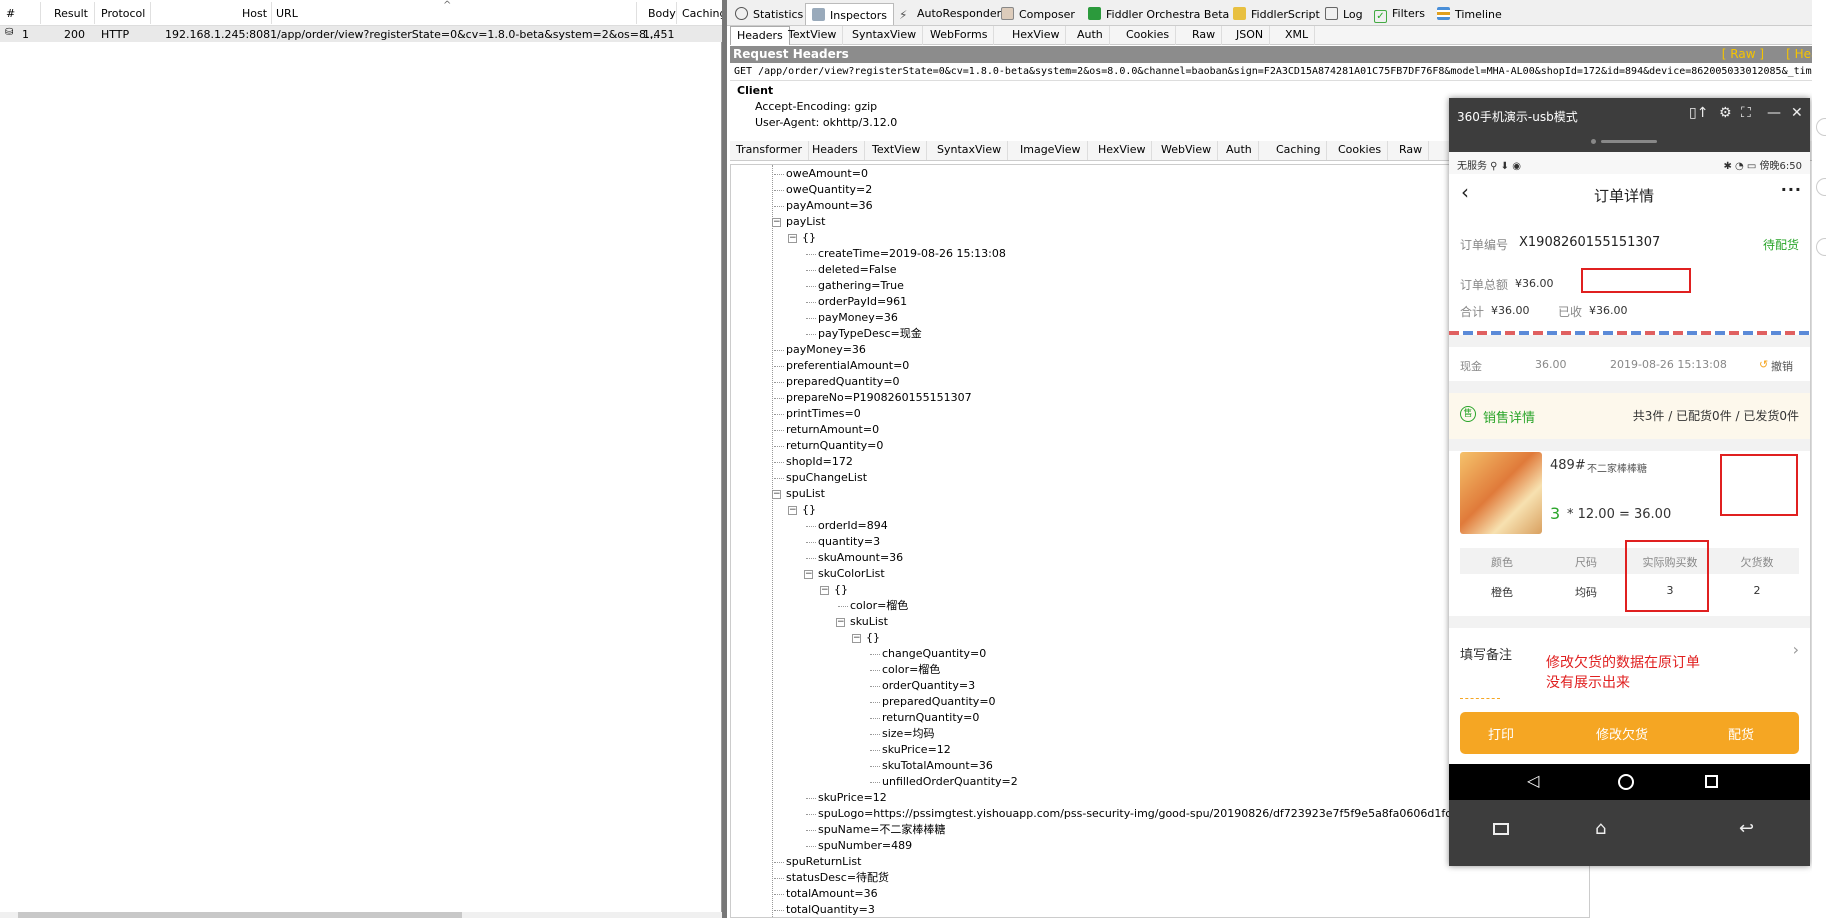  What do you see at coordinates (1036, 35) in the screenshot?
I see `req-tab-hexview: HexView` at bounding box center [1036, 35].